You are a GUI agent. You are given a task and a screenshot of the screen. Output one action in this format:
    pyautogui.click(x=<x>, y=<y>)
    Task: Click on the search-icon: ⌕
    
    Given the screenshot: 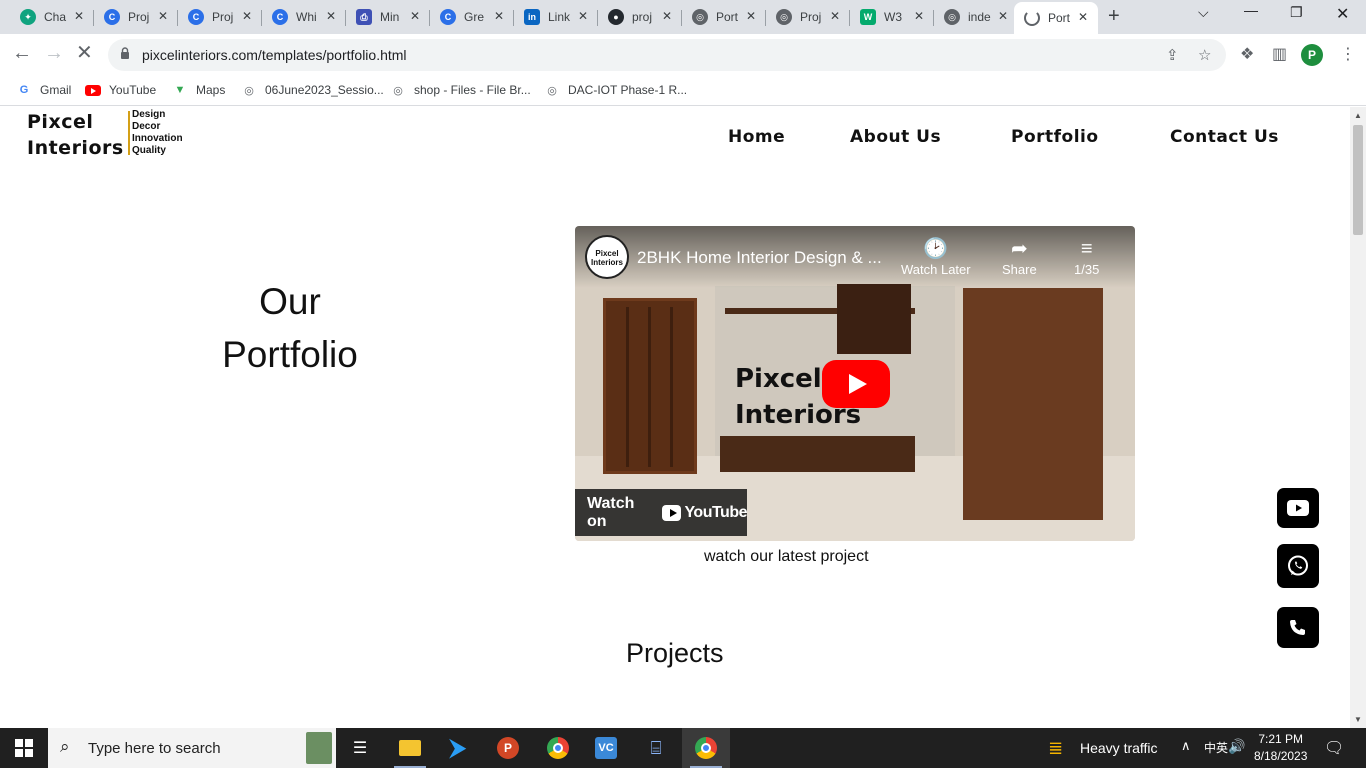 What is the action you would take?
    pyautogui.click(x=65, y=746)
    